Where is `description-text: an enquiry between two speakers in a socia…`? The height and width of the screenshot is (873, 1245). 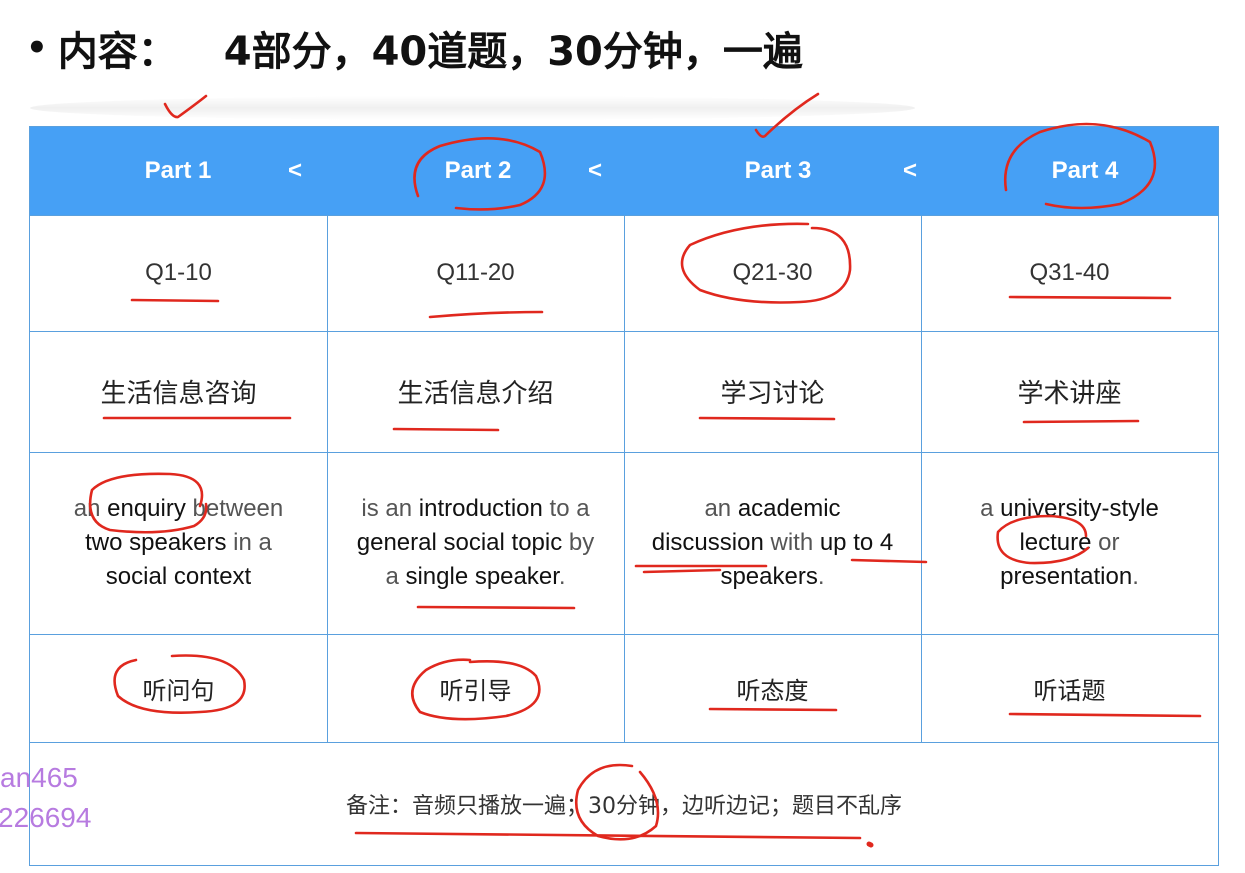
description-text: an enquiry between two speakers in a socia… is located at coordinates (179, 543).